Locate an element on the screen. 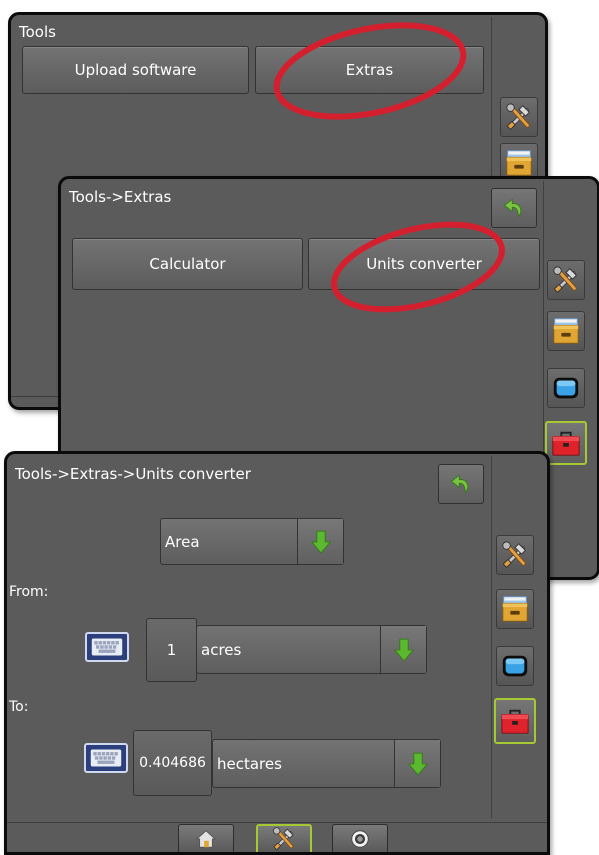 This screenshot has width=599, height=855. from-unit-value: acres is located at coordinates (221, 649).